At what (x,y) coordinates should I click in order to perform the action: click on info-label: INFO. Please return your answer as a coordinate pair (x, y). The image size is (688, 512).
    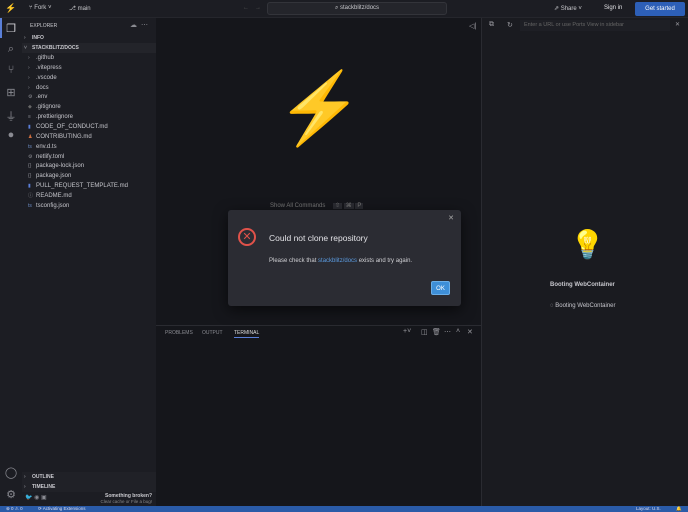
    Looking at the image, I should click on (38, 38).